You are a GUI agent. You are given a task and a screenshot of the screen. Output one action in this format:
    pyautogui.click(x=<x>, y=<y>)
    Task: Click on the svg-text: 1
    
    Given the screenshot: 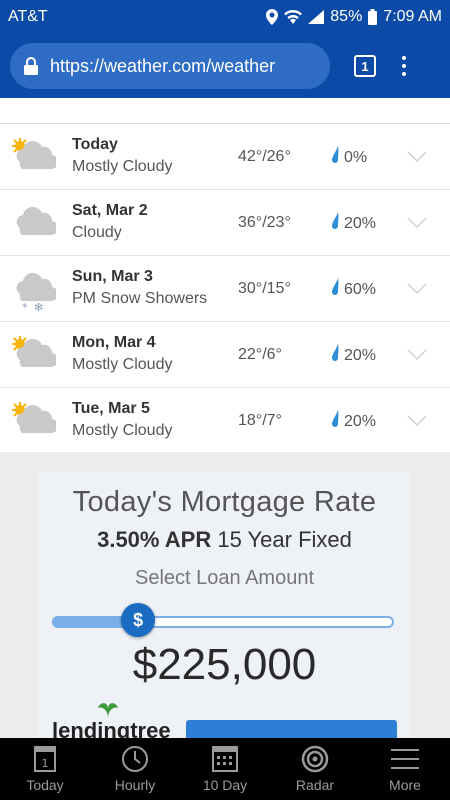 What is the action you would take?
    pyautogui.click(x=45, y=763)
    